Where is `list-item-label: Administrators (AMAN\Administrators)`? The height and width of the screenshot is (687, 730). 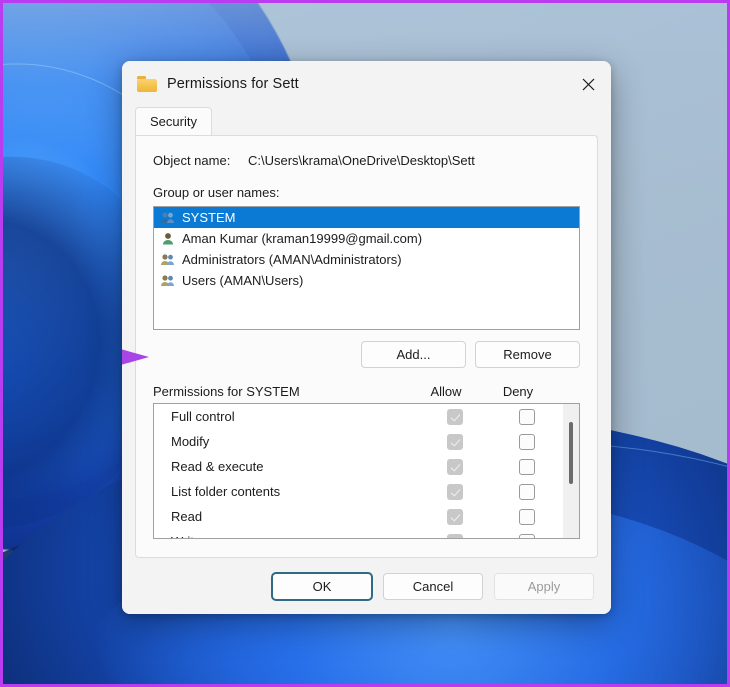
list-item-label: Administrators (AMAN\Administrators) is located at coordinates (292, 259).